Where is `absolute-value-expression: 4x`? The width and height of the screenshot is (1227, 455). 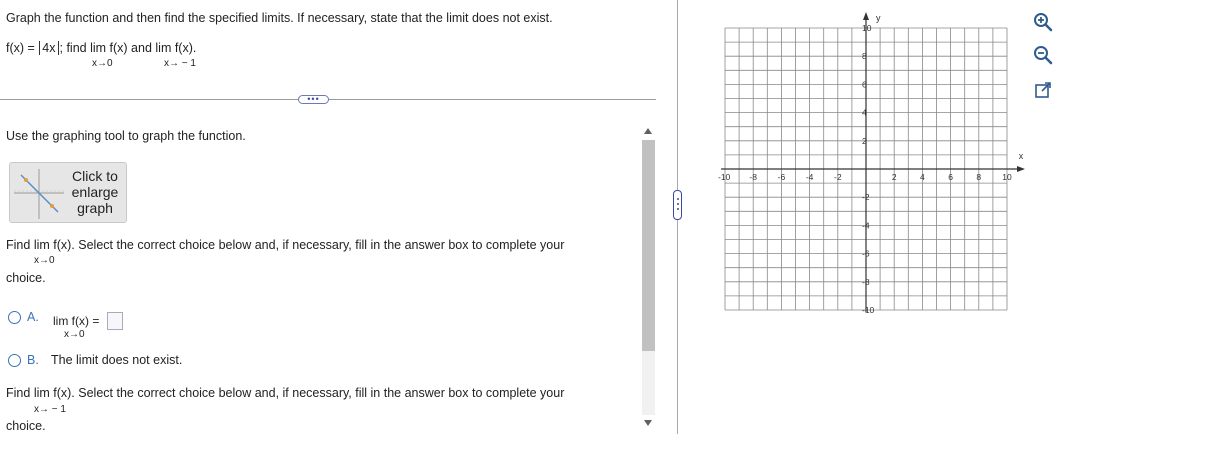
absolute-value-expression: 4x is located at coordinates (49, 48).